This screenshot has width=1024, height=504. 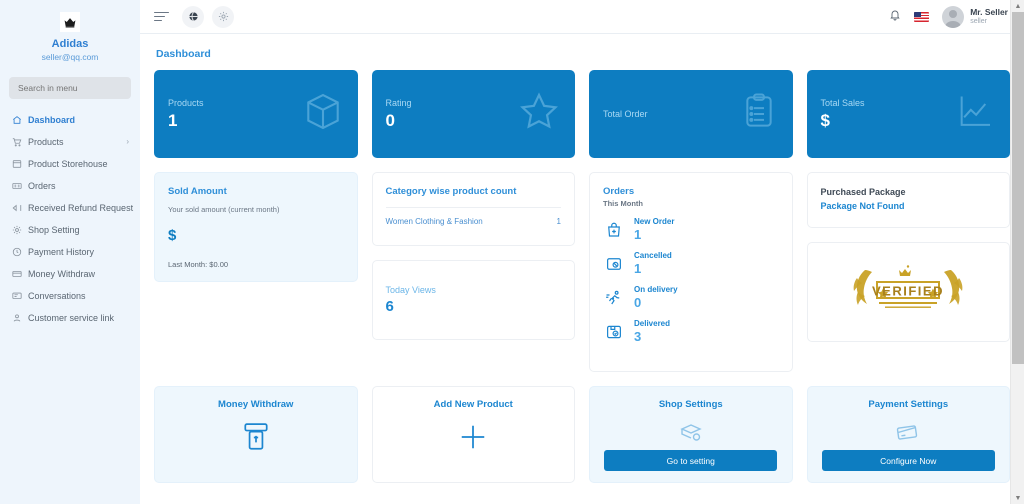 What do you see at coordinates (863, 192) in the screenshot?
I see `purchased-package-title: Purchased Package` at bounding box center [863, 192].